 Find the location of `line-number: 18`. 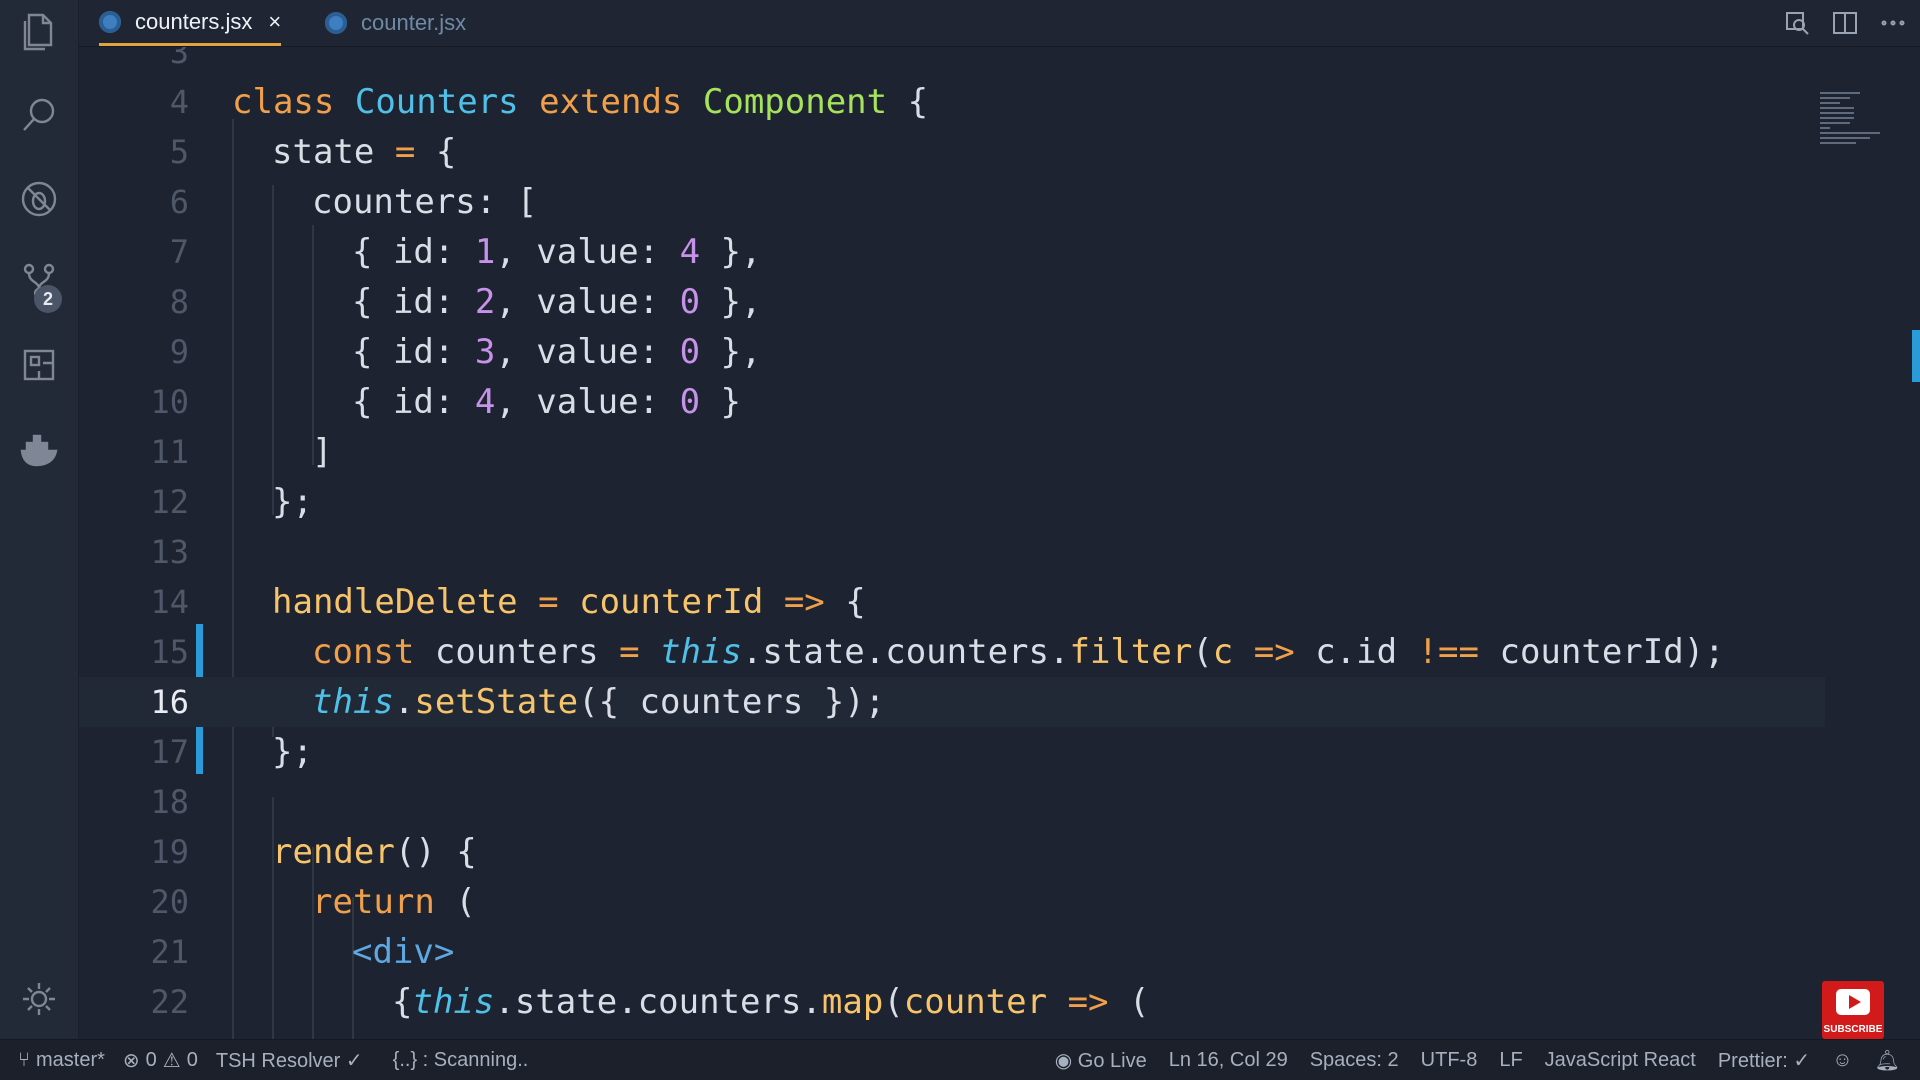

line-number: 18 is located at coordinates (169, 802).